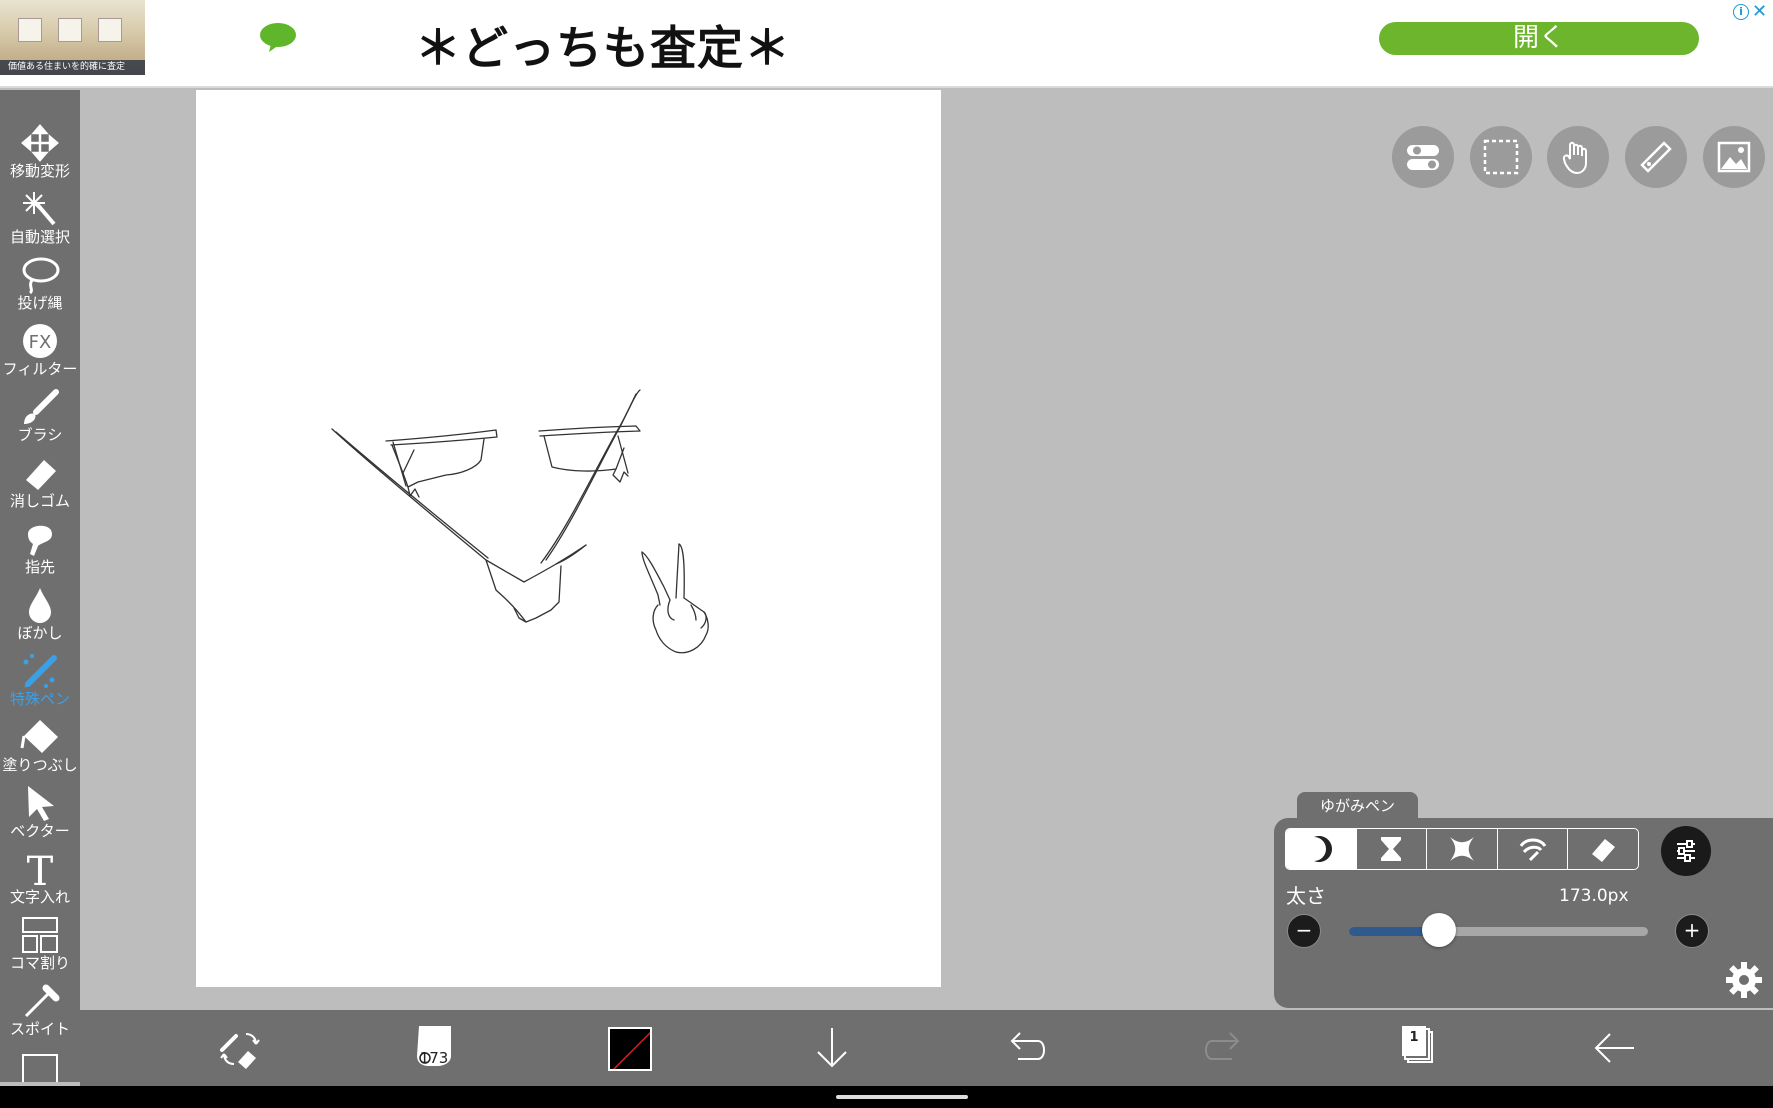 The height and width of the screenshot is (1108, 1773). What do you see at coordinates (1414, 1037) in the screenshot?
I see `layer-count: 1` at bounding box center [1414, 1037].